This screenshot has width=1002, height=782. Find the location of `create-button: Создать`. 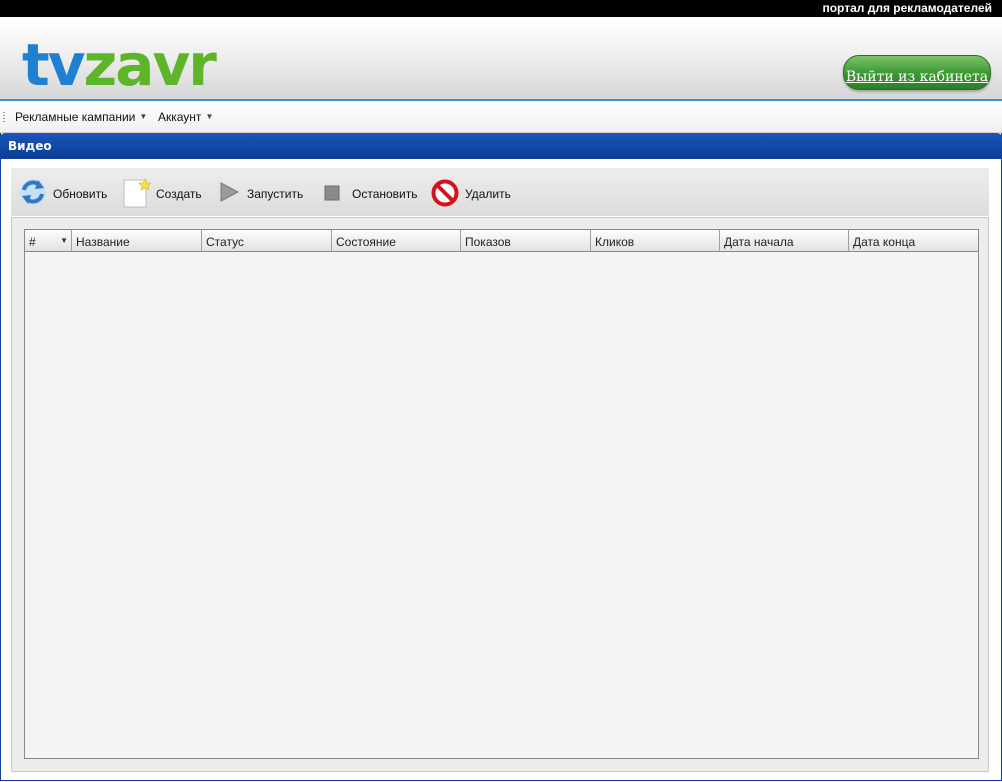

create-button: Создать is located at coordinates (163, 192).